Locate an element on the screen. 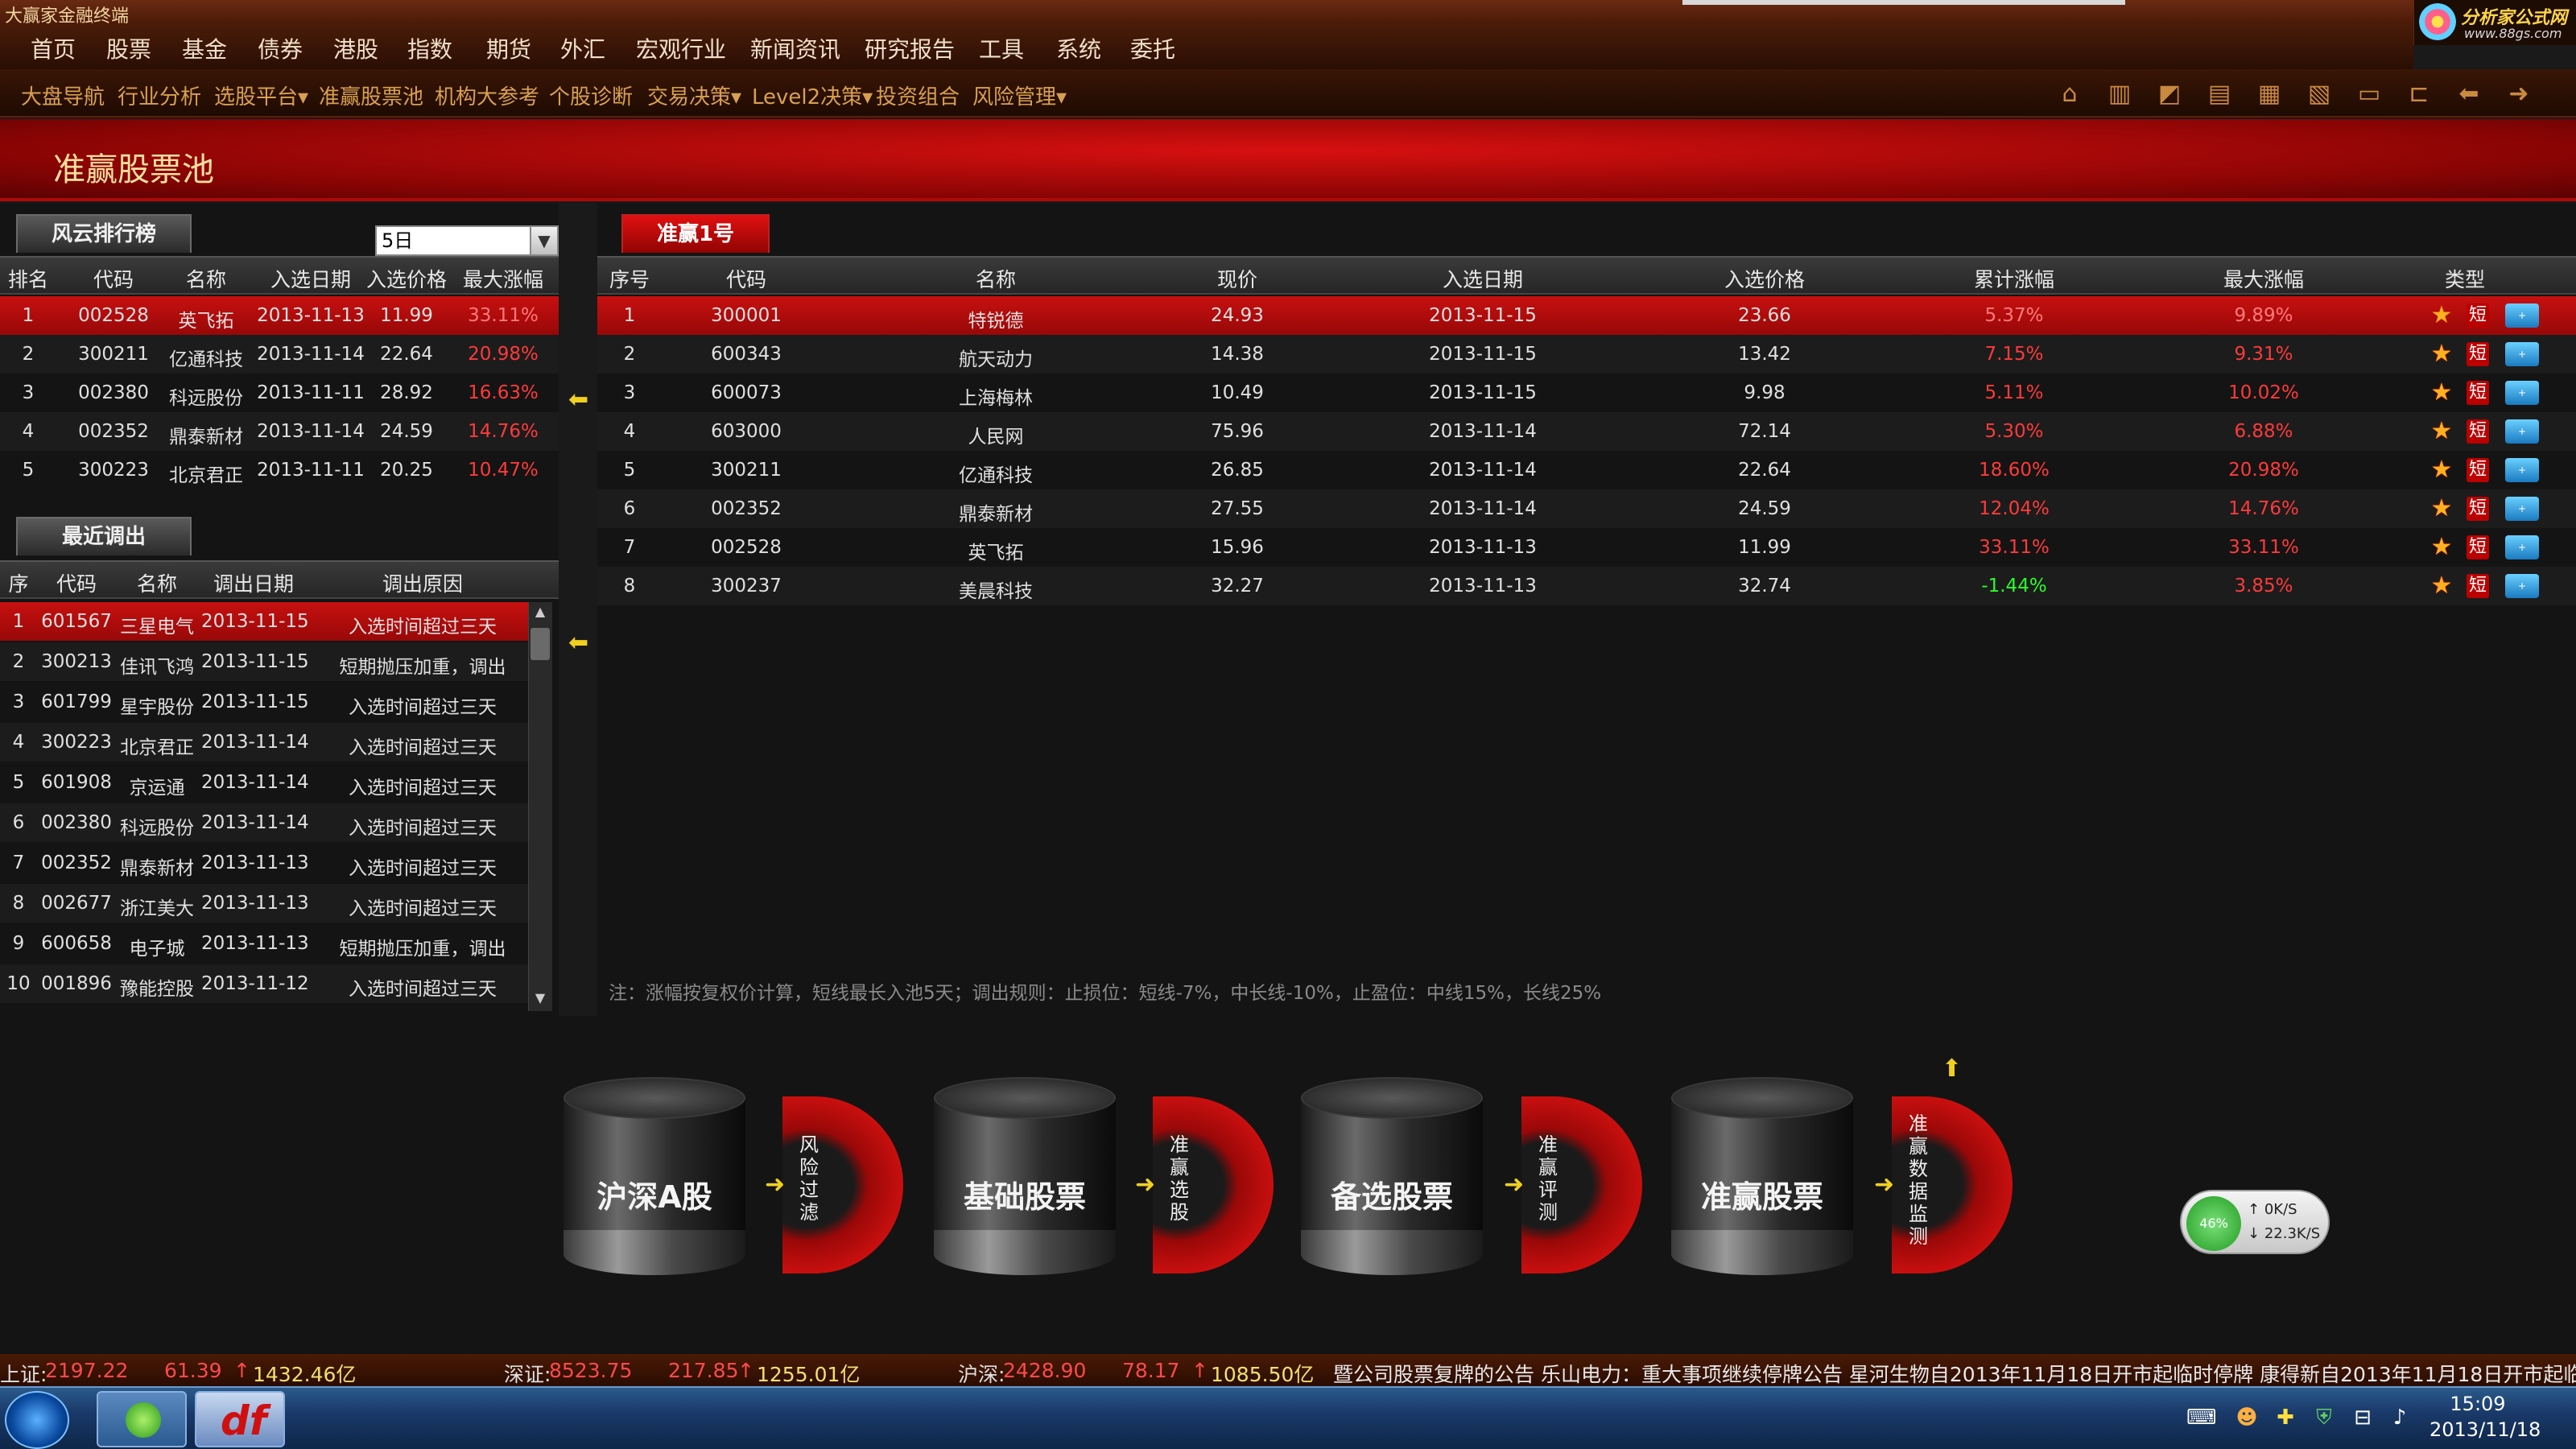 The height and width of the screenshot is (1449, 2576). ranking-row: 2 300211 亿通科技 2013-11-14 22.64 20.98% is located at coordinates (279, 354).